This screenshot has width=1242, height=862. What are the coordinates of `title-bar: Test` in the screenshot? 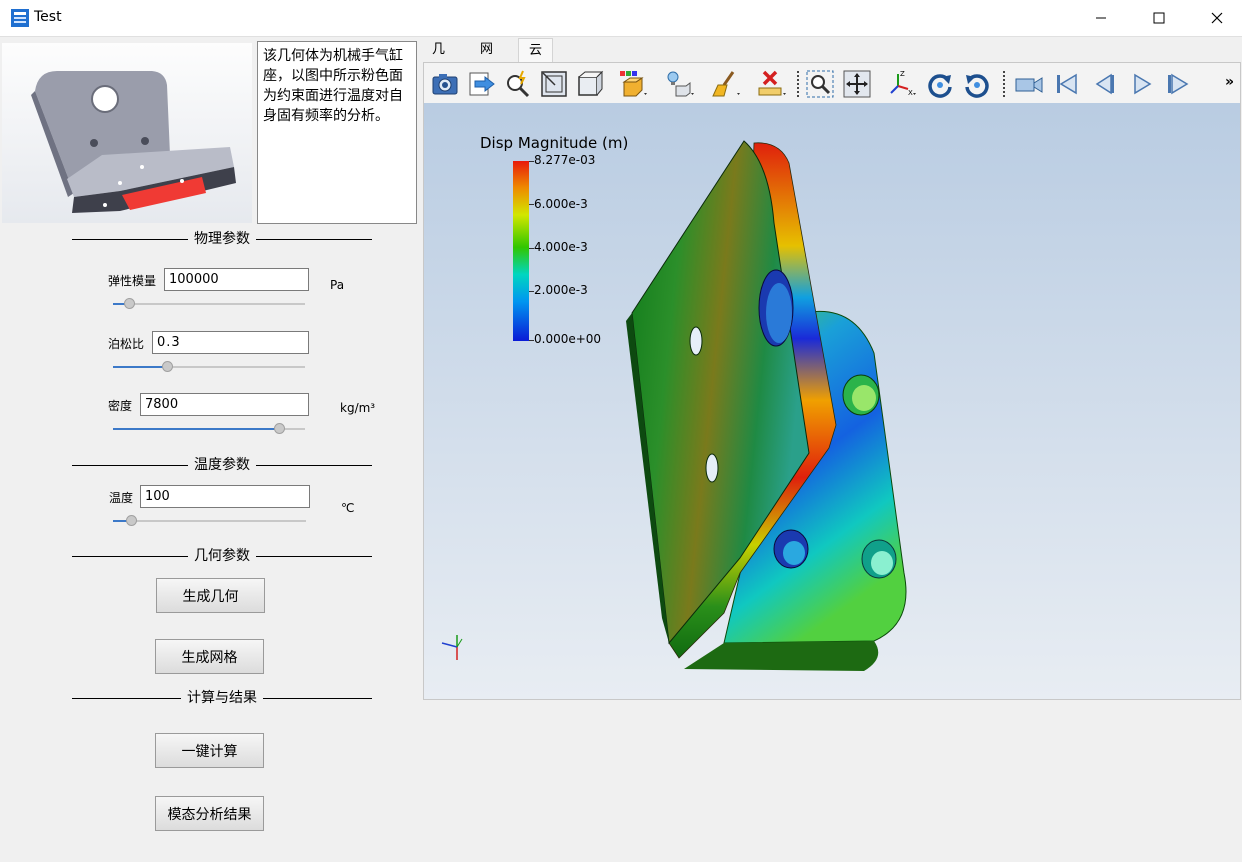 It's located at (621, 18).